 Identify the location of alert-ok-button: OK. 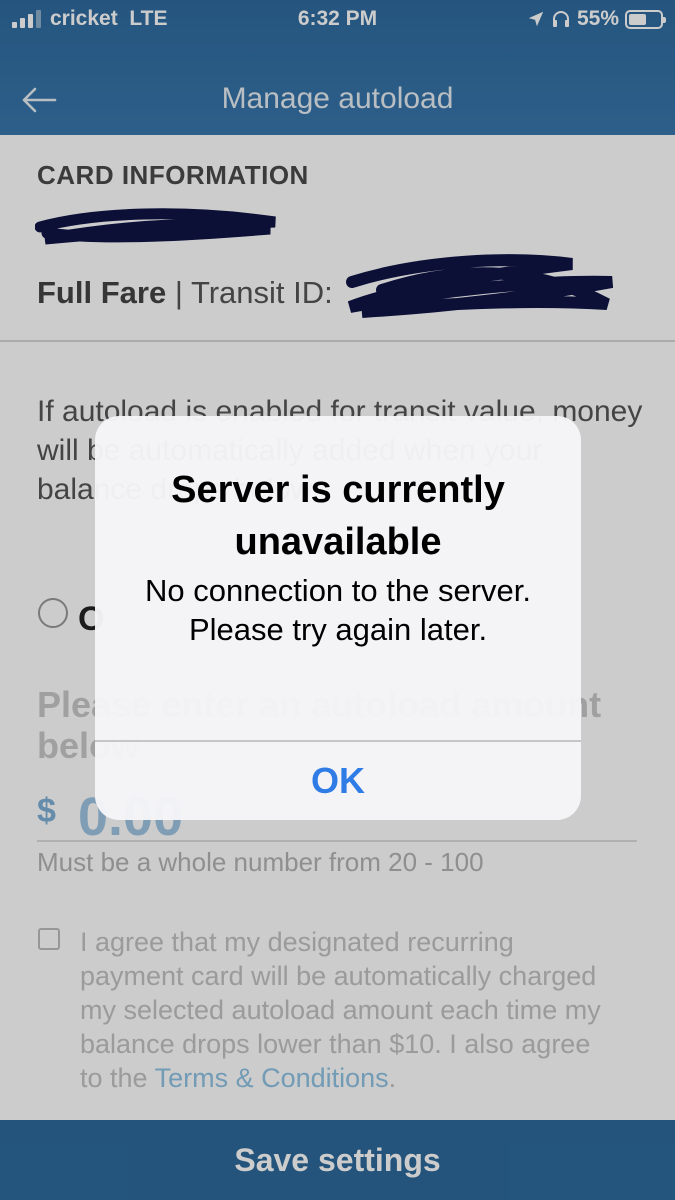
(338, 780).